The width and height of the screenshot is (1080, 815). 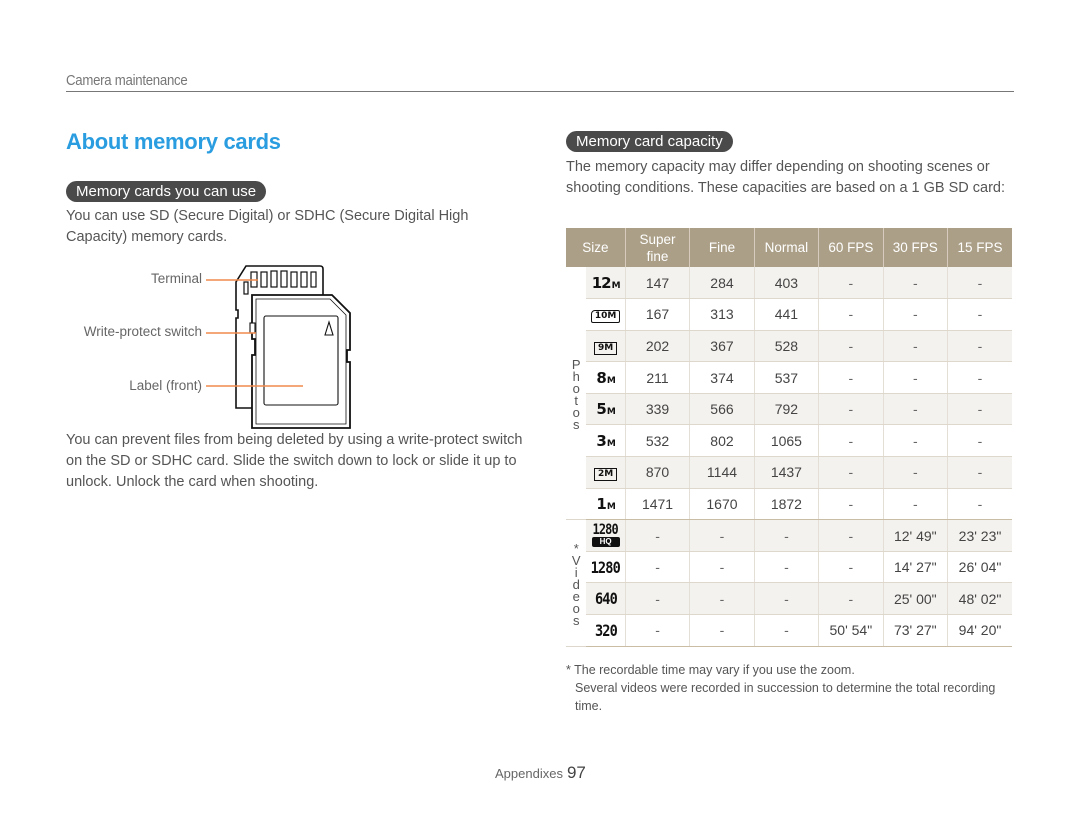 What do you see at coordinates (606, 535) in the screenshot?
I see `size-icon-1280-hq: 1280 HQ` at bounding box center [606, 535].